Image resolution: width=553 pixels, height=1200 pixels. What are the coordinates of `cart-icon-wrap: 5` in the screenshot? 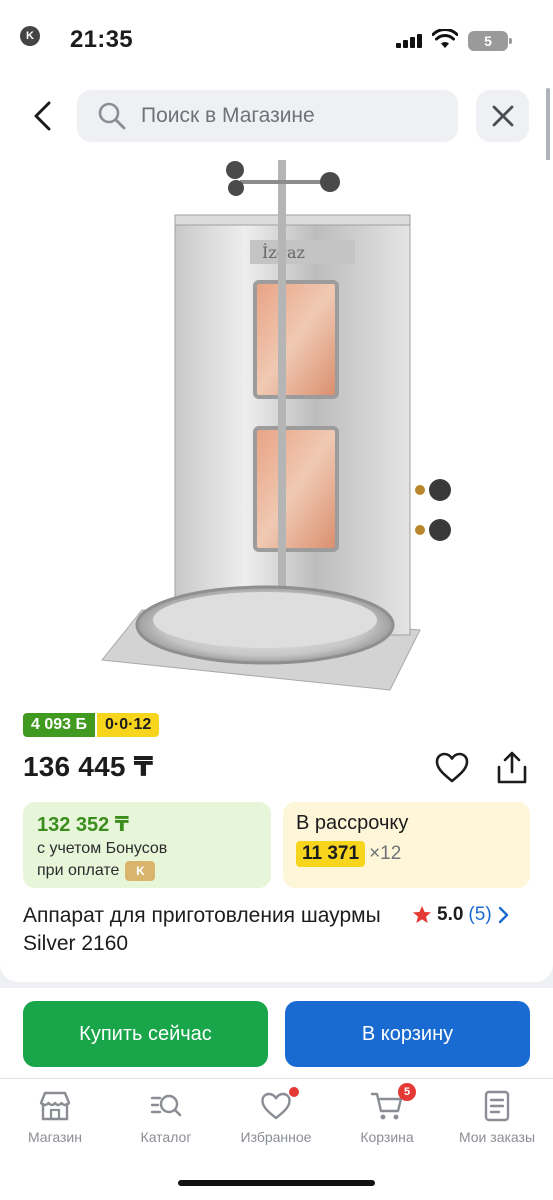 It's located at (393, 1103).